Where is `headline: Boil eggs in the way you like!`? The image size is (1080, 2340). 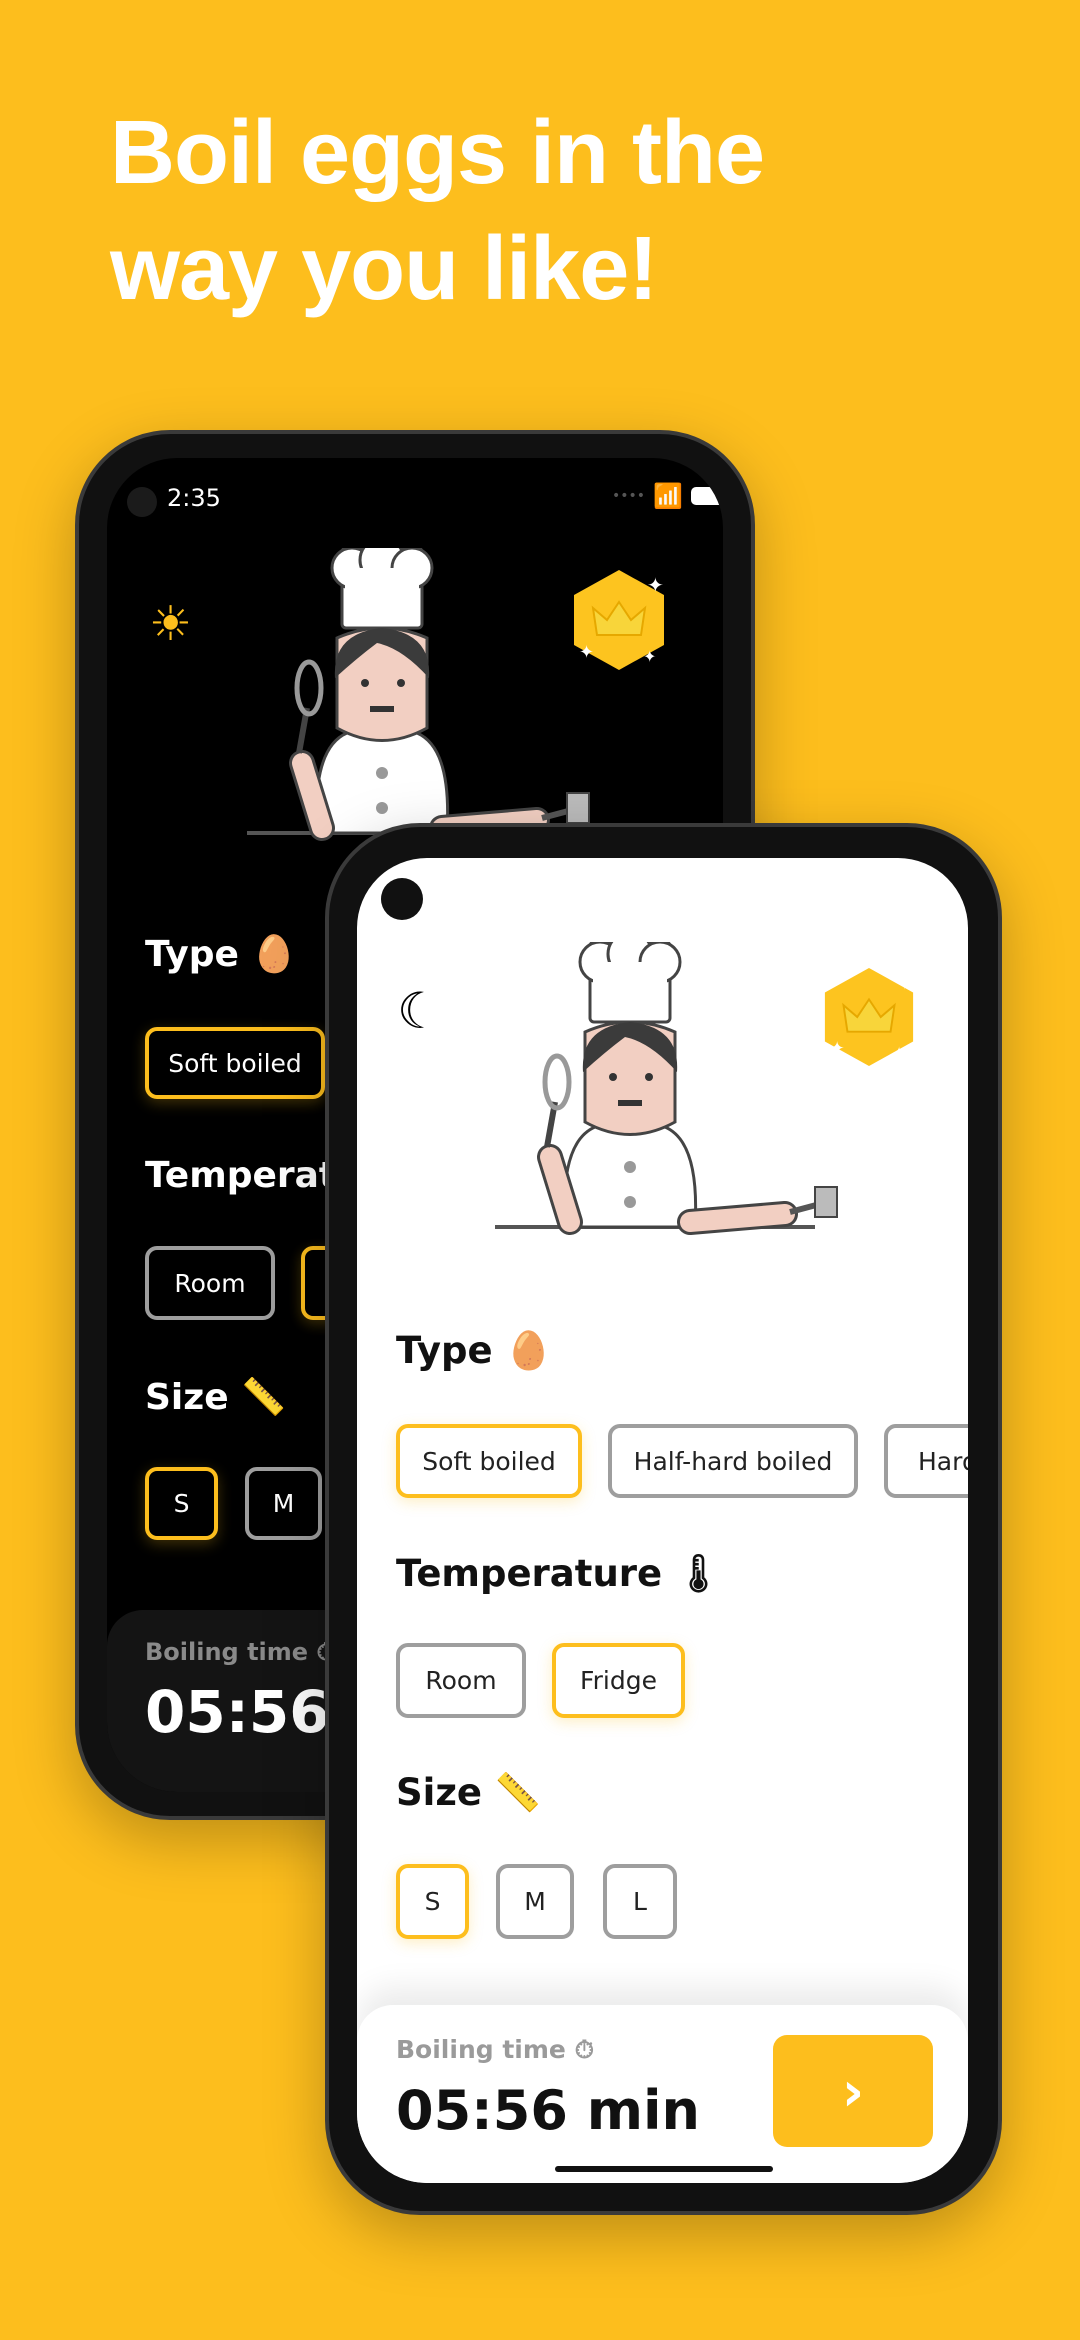 headline: Boil eggs in the way you like! is located at coordinates (437, 211).